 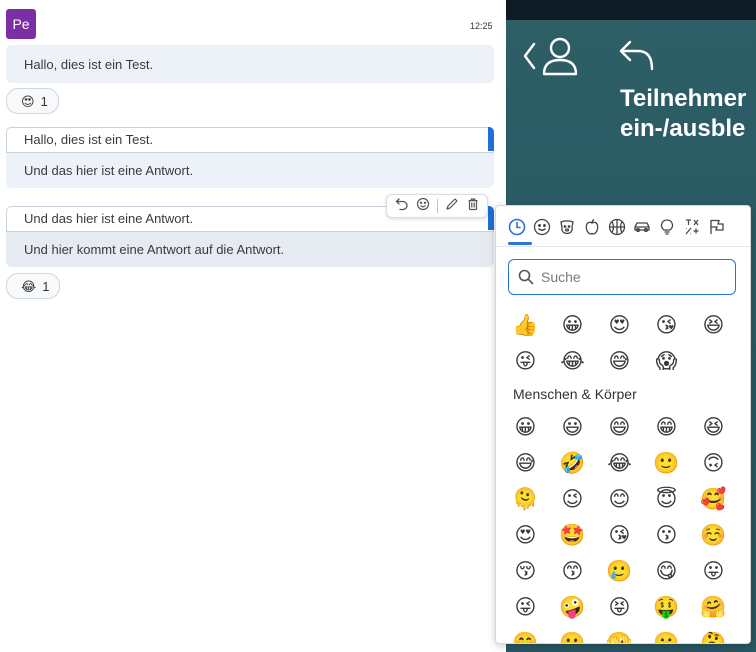 I want to click on message-text: Hallo, dies ist ein Test., so click(x=89, y=64).